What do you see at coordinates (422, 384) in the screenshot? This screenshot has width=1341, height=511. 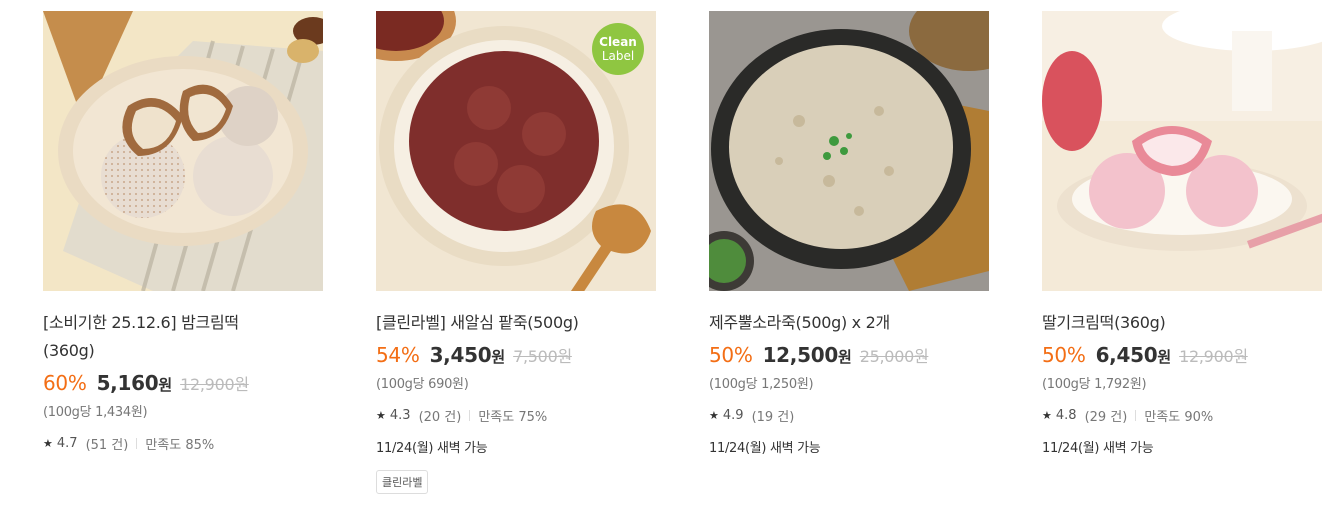 I see `unit-price: (100g당 690원)` at bounding box center [422, 384].